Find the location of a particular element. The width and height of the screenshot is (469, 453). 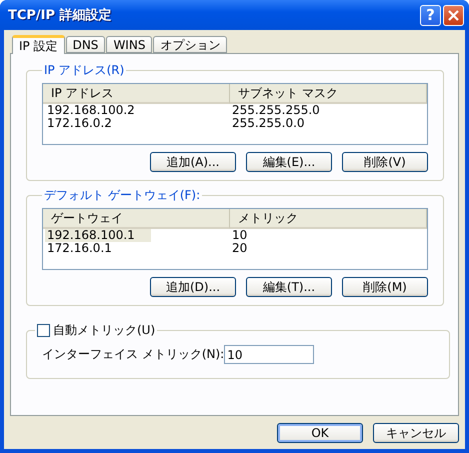

list-view: IP アドレス サブネット マスク 192.168.100.2 255.255.255.0 172.16.0.2 255.255.0.0 is located at coordinates (235, 114).